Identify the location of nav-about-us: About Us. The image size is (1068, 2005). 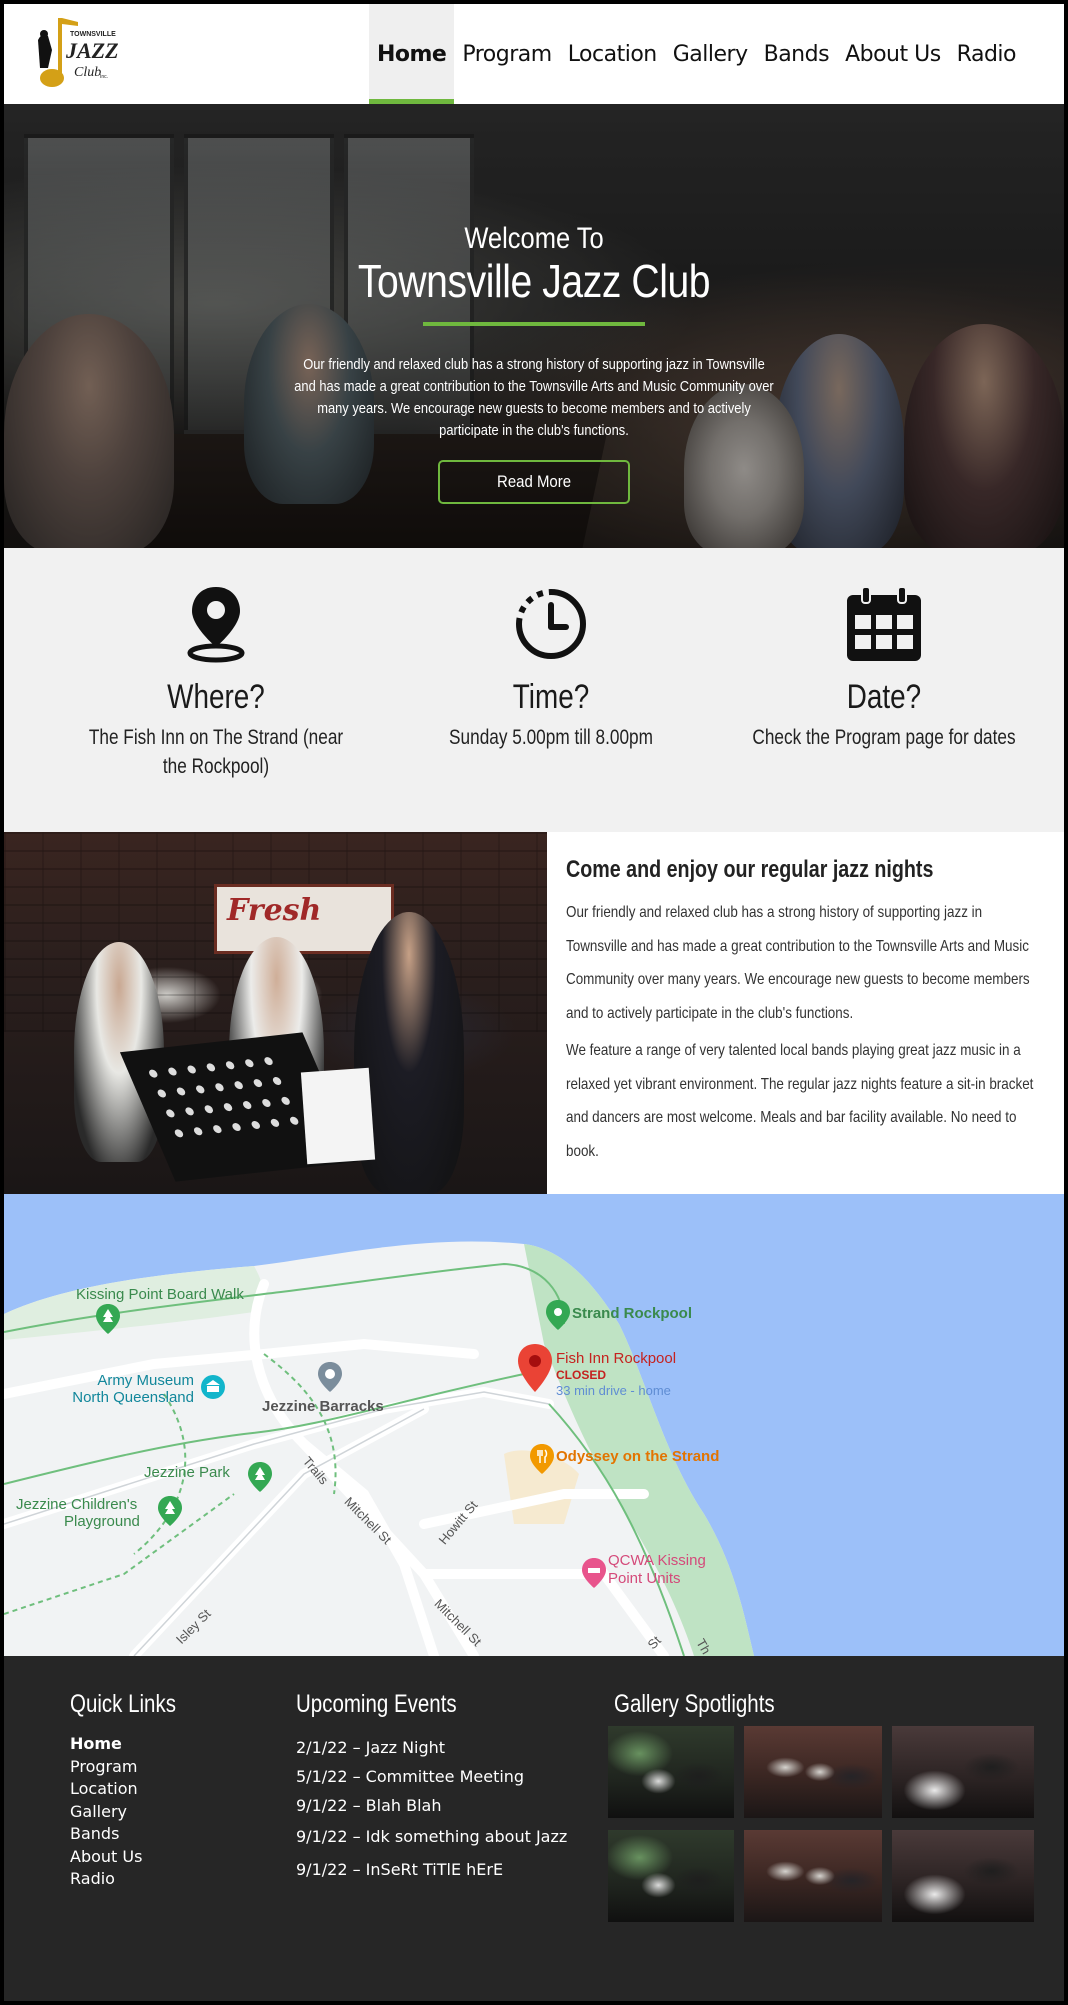
(893, 54).